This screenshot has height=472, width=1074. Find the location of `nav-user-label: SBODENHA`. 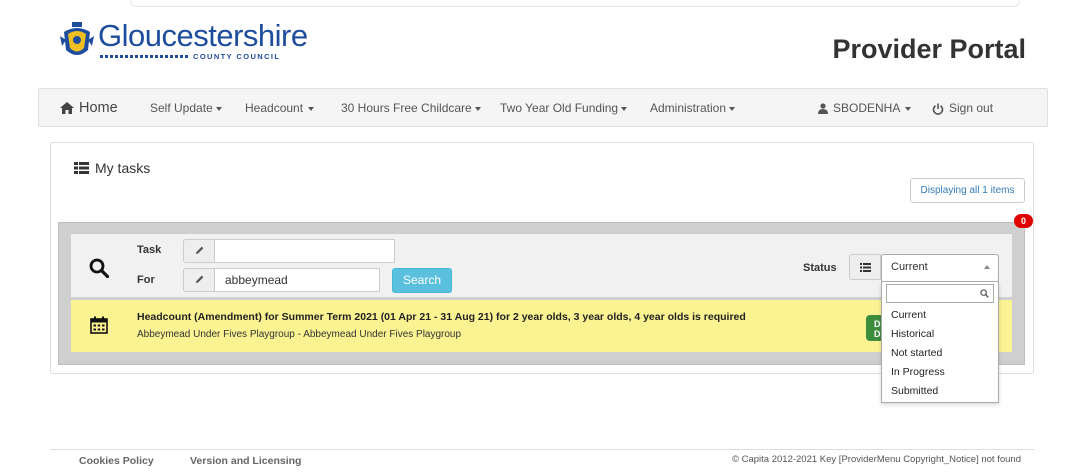

nav-user-label: SBODENHA is located at coordinates (867, 108).